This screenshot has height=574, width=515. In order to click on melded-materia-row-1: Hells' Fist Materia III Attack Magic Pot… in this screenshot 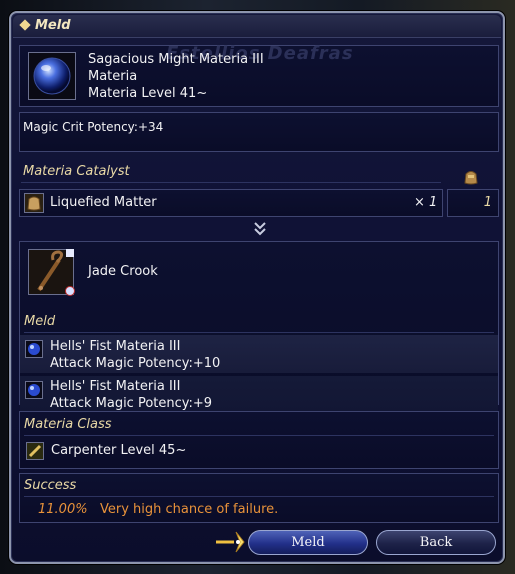, I will do `click(259, 354)`.